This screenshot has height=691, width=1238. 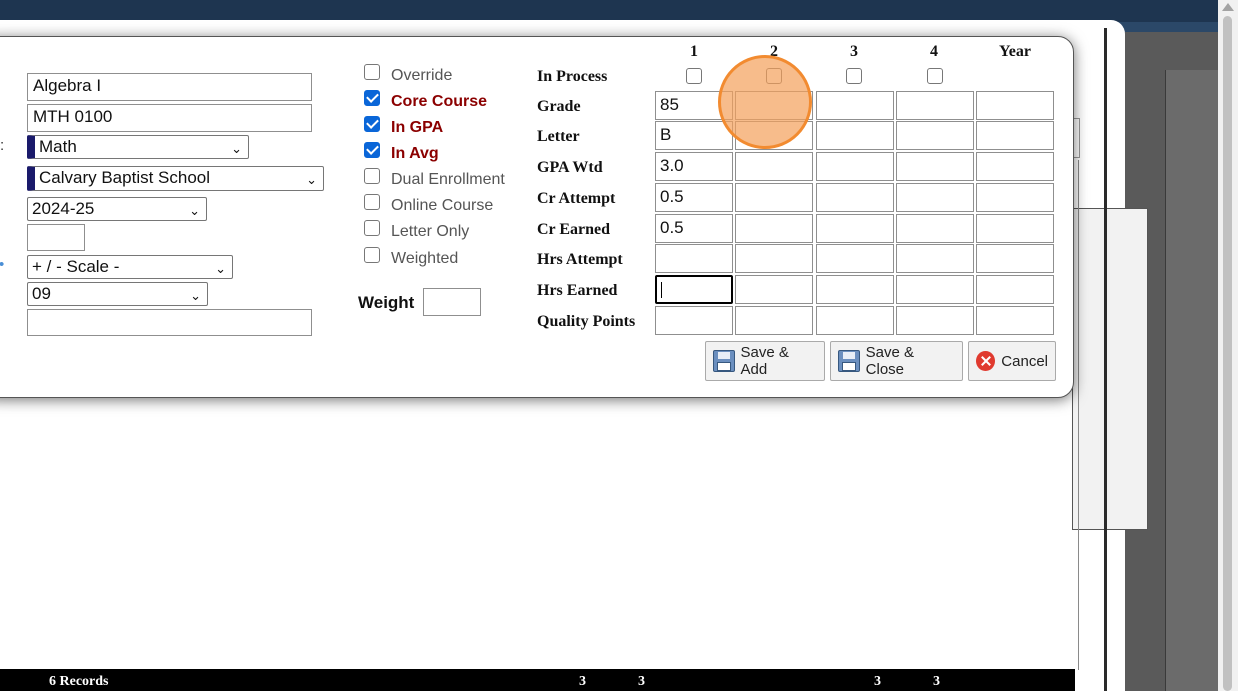 I want to click on row-label-hrs-earned: Hrs Earned, so click(x=577, y=290).